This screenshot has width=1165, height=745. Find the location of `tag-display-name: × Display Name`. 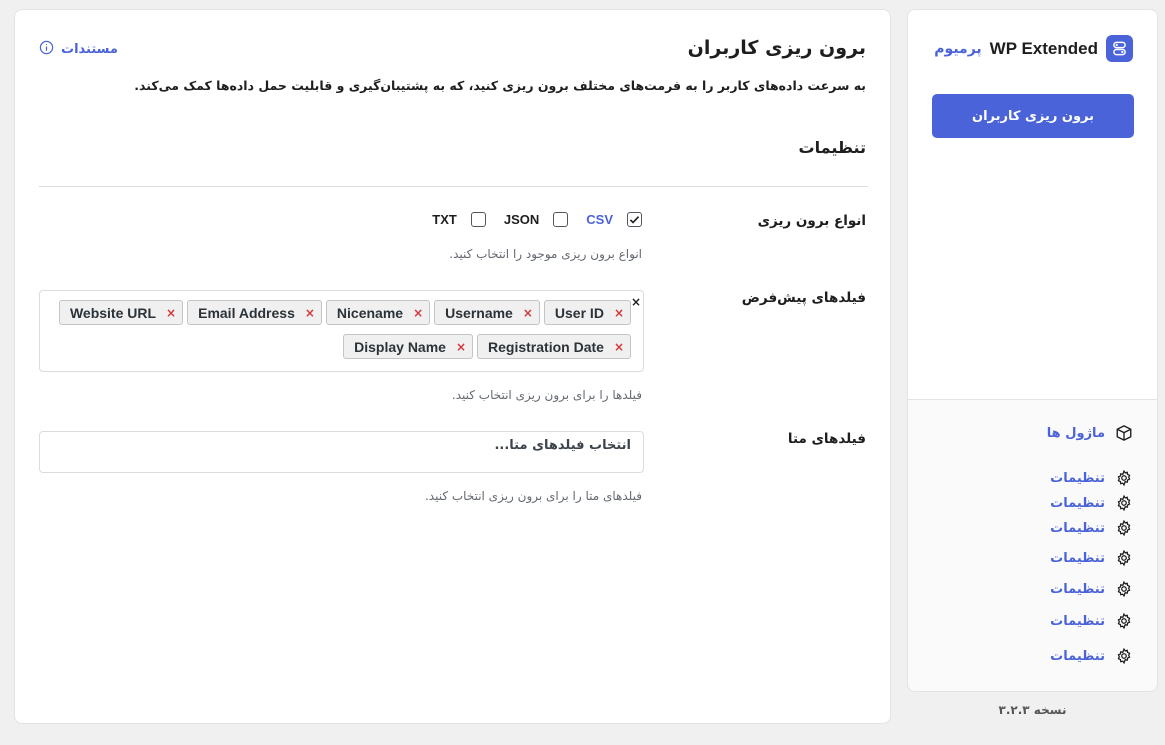

tag-display-name: × Display Name is located at coordinates (408, 346).